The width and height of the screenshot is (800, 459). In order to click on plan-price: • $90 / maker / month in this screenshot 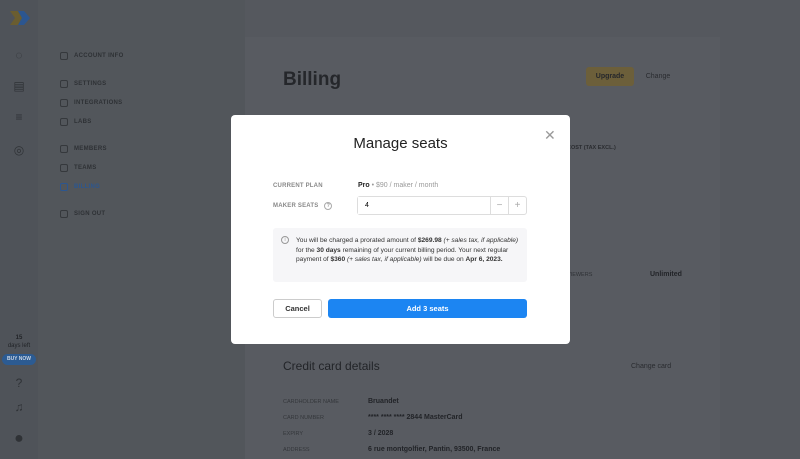, I will do `click(404, 185)`.